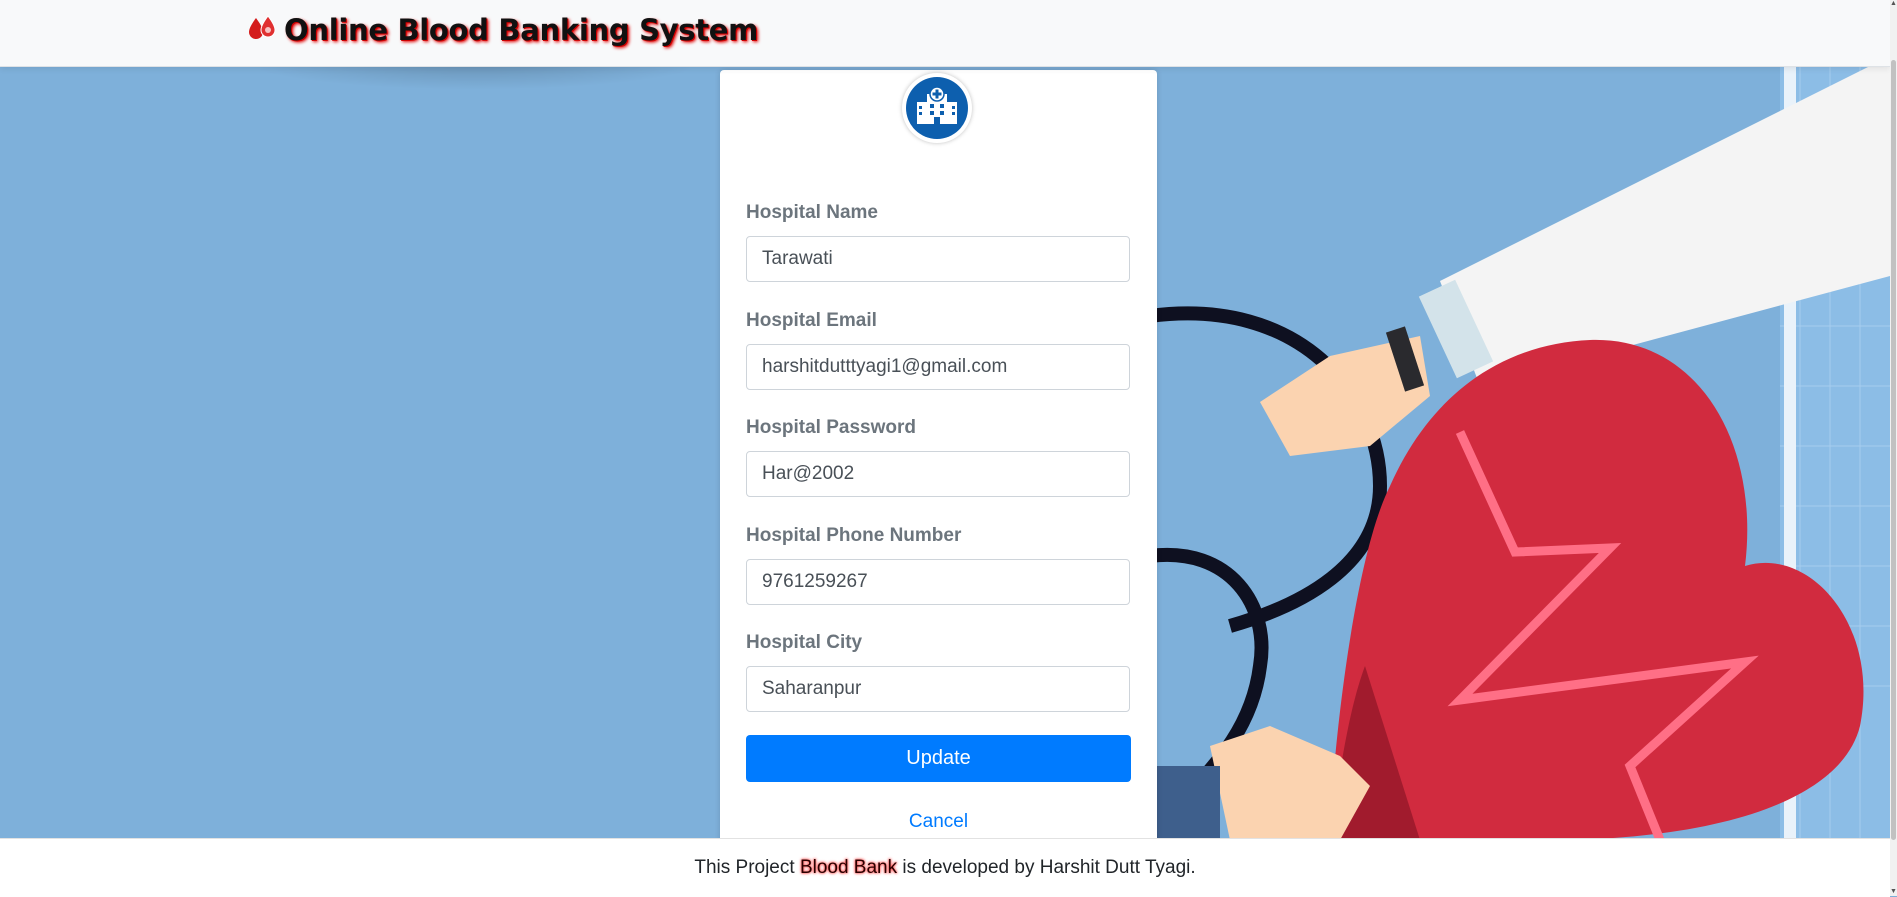  What do you see at coordinates (811, 320) in the screenshot?
I see `hospital-email-label: Hospital Email` at bounding box center [811, 320].